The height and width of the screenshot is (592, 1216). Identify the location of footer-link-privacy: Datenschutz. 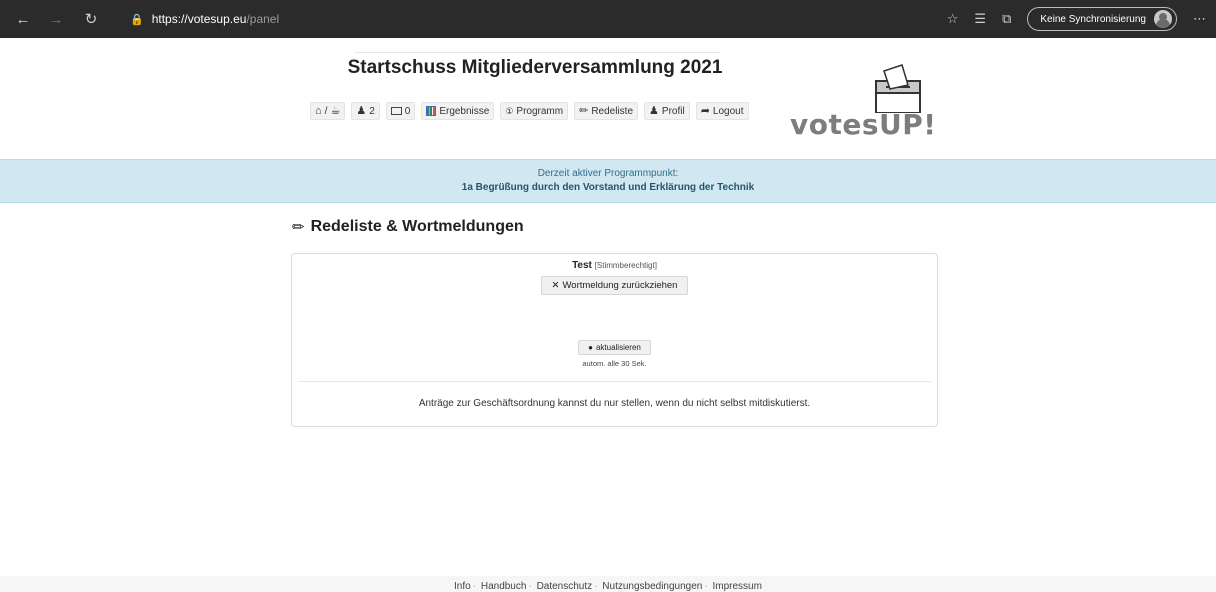
(565, 586).